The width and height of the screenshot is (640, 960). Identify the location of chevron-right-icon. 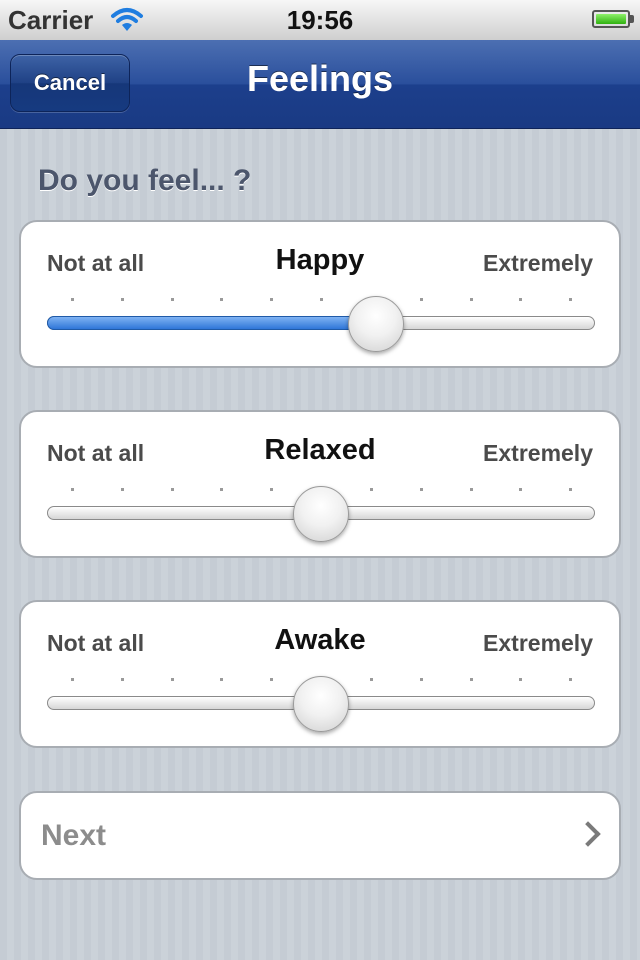
(588, 834).